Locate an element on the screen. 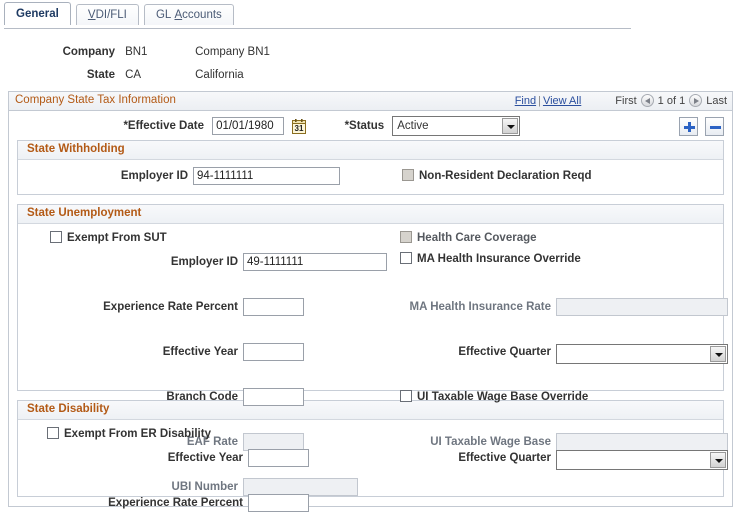  company-label: Company is located at coordinates (88, 52).